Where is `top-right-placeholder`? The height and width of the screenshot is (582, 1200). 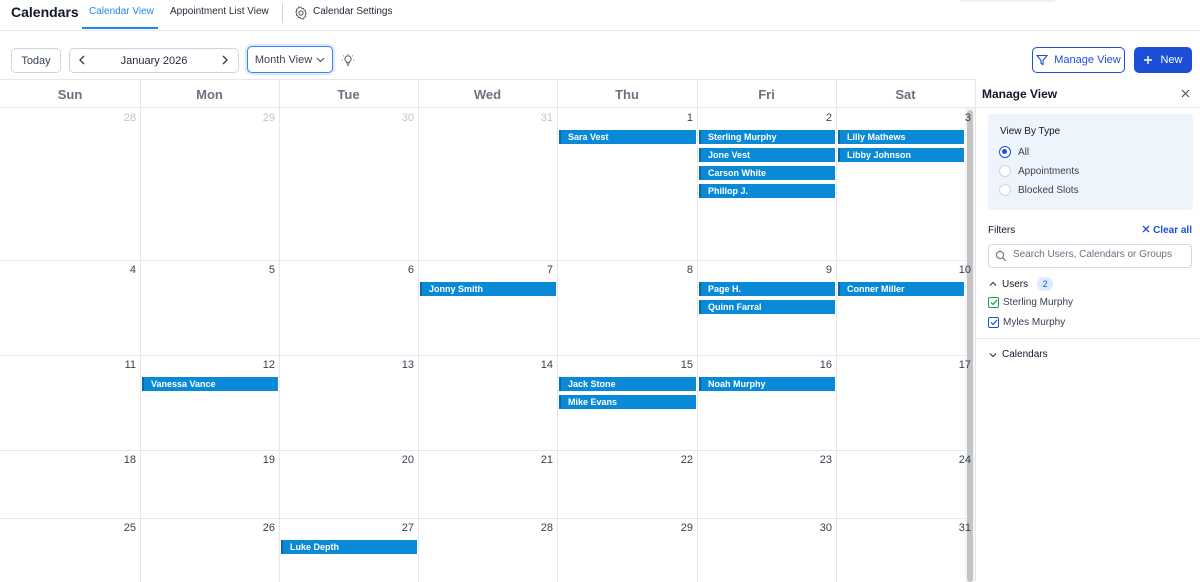
top-right-placeholder is located at coordinates (1007, 1).